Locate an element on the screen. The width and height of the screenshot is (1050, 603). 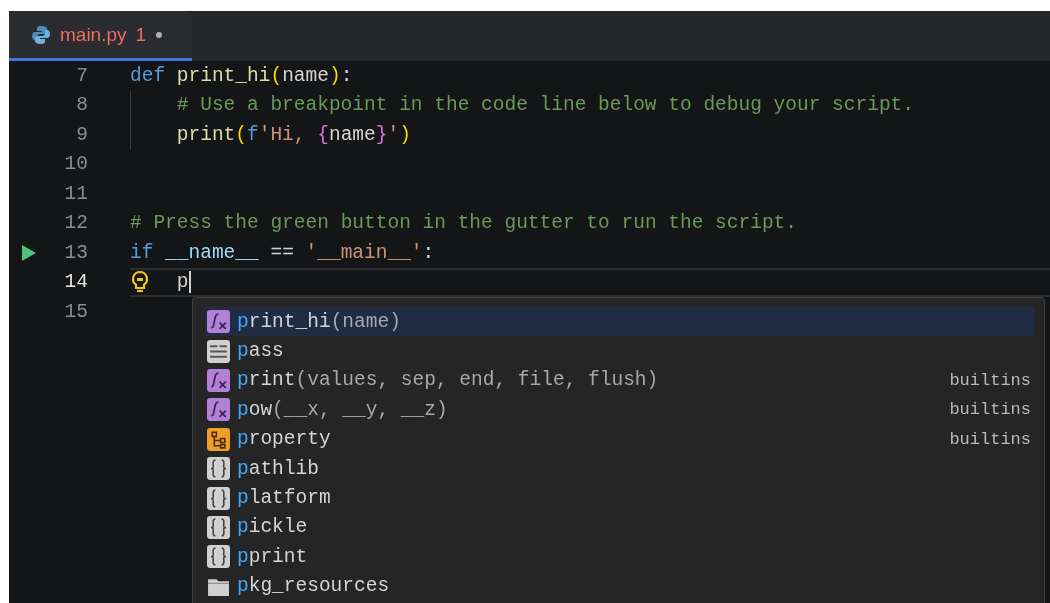
suggestion-item: pathlib is located at coordinates (619, 468).